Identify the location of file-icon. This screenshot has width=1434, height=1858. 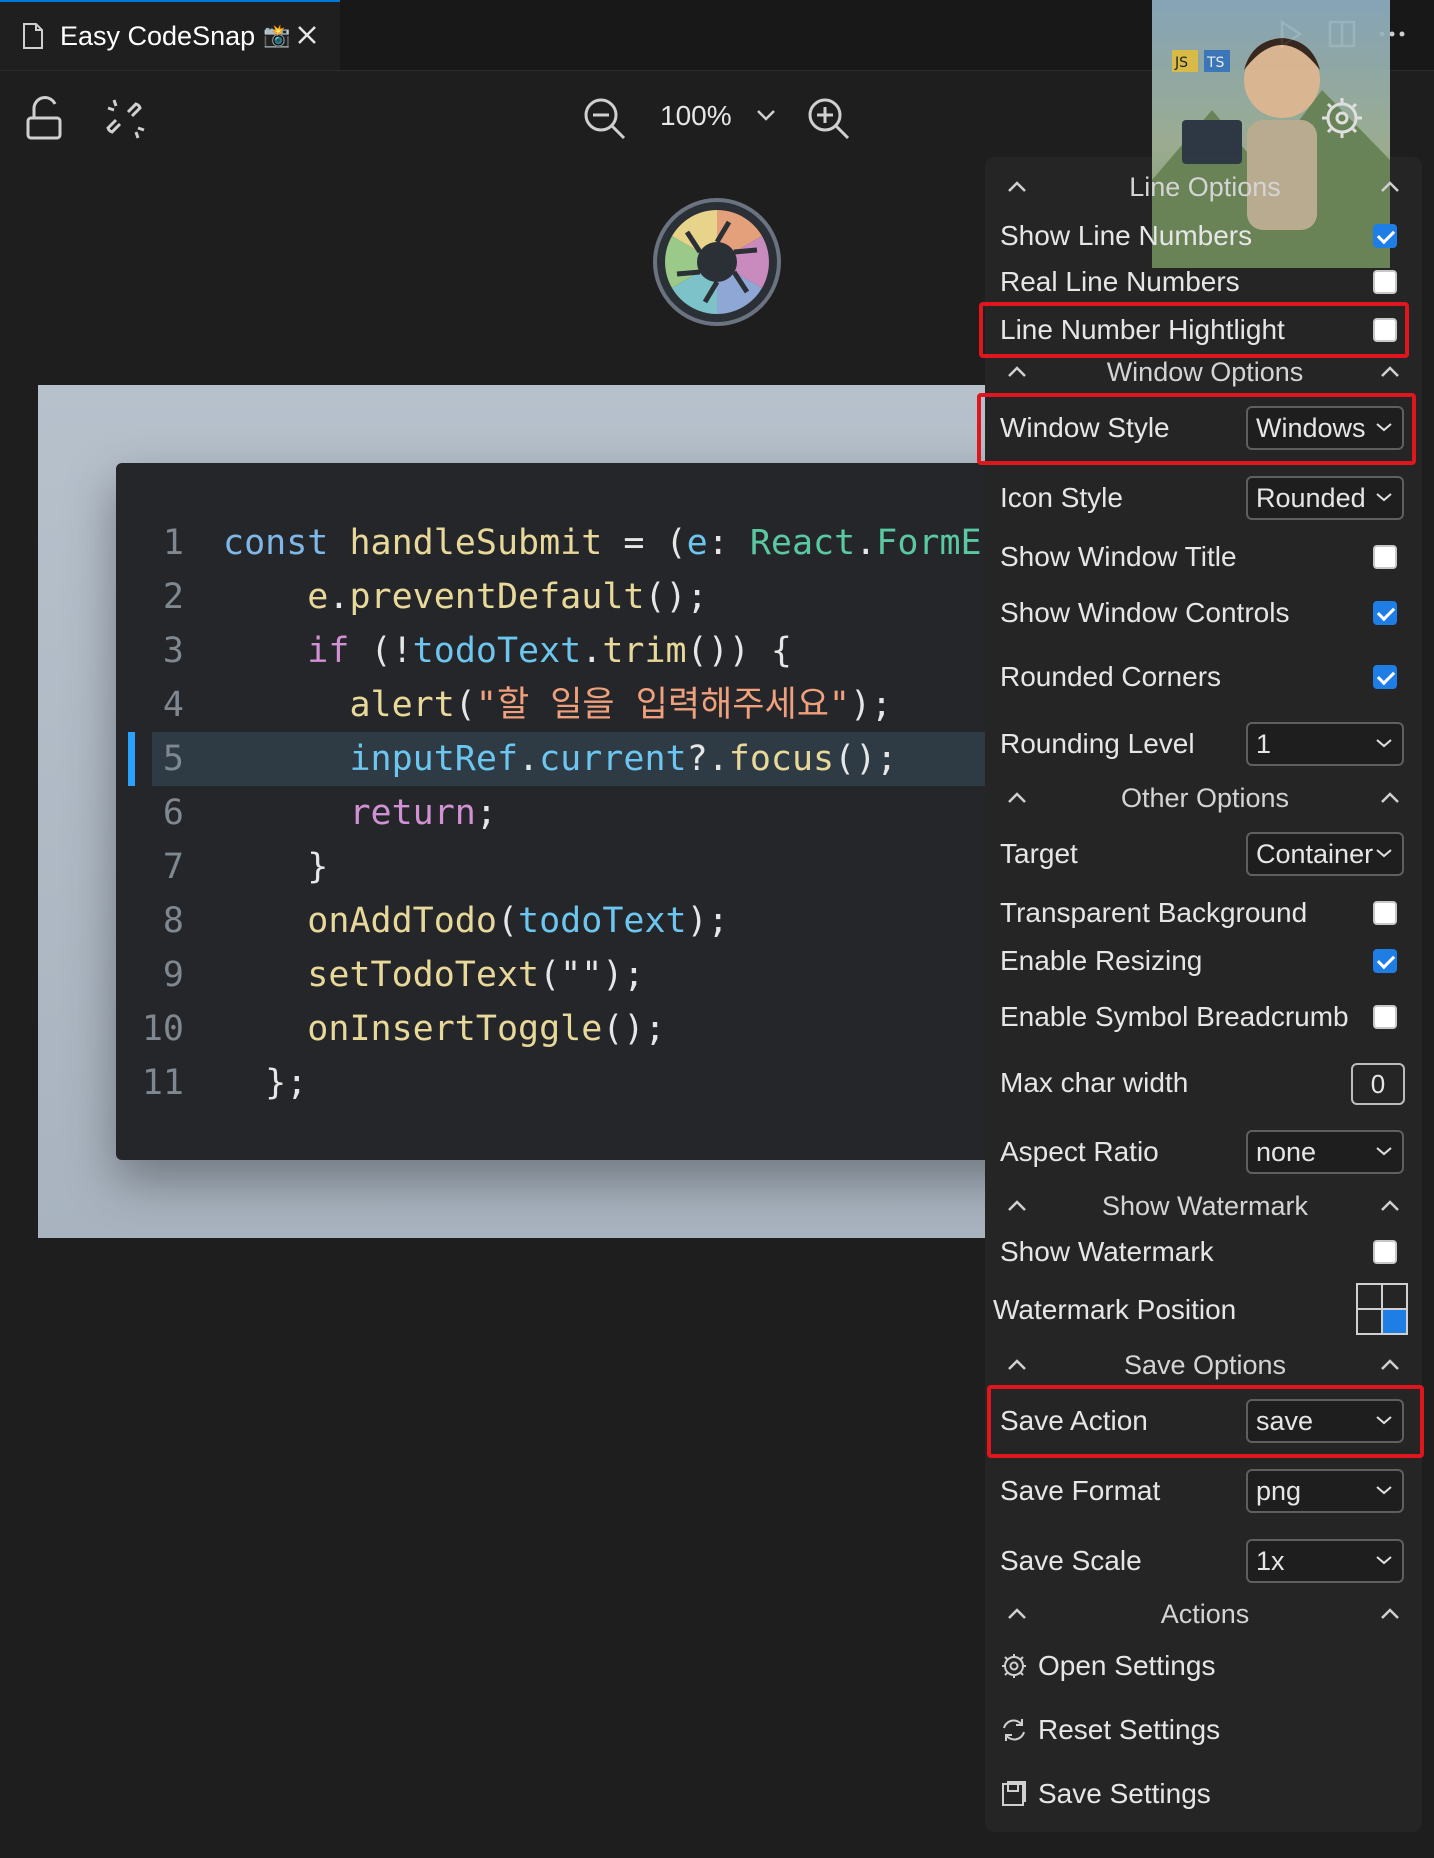
(33, 36).